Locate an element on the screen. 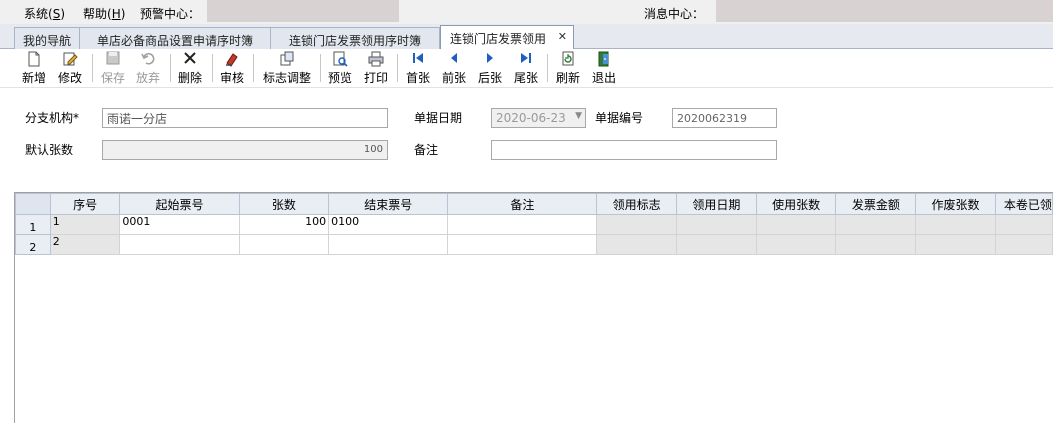 Image resolution: width=1053 pixels, height=423 pixels. discard-button: 放弃 is located at coordinates (148, 68).